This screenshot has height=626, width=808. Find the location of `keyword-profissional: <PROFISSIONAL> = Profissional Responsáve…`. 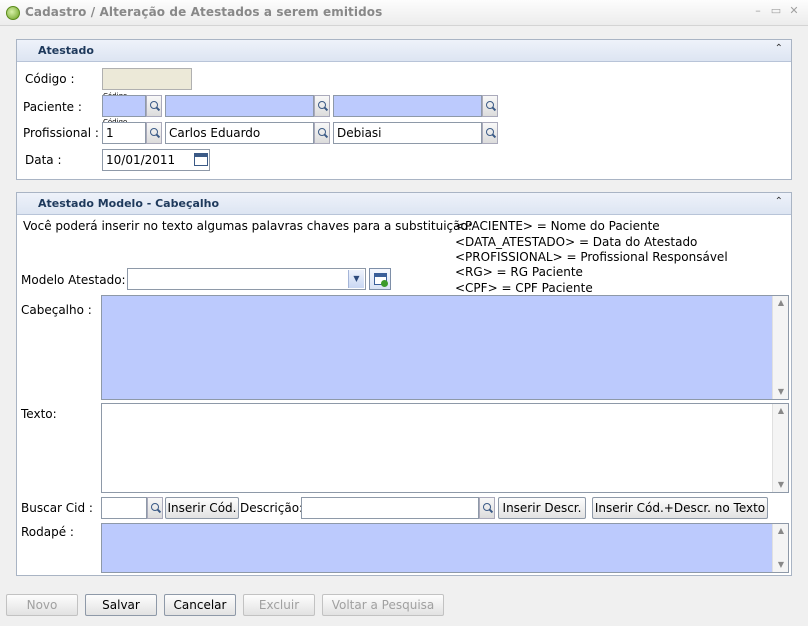

keyword-profissional: <PROFISSIONAL> = Profissional Responsáve… is located at coordinates (591, 257).